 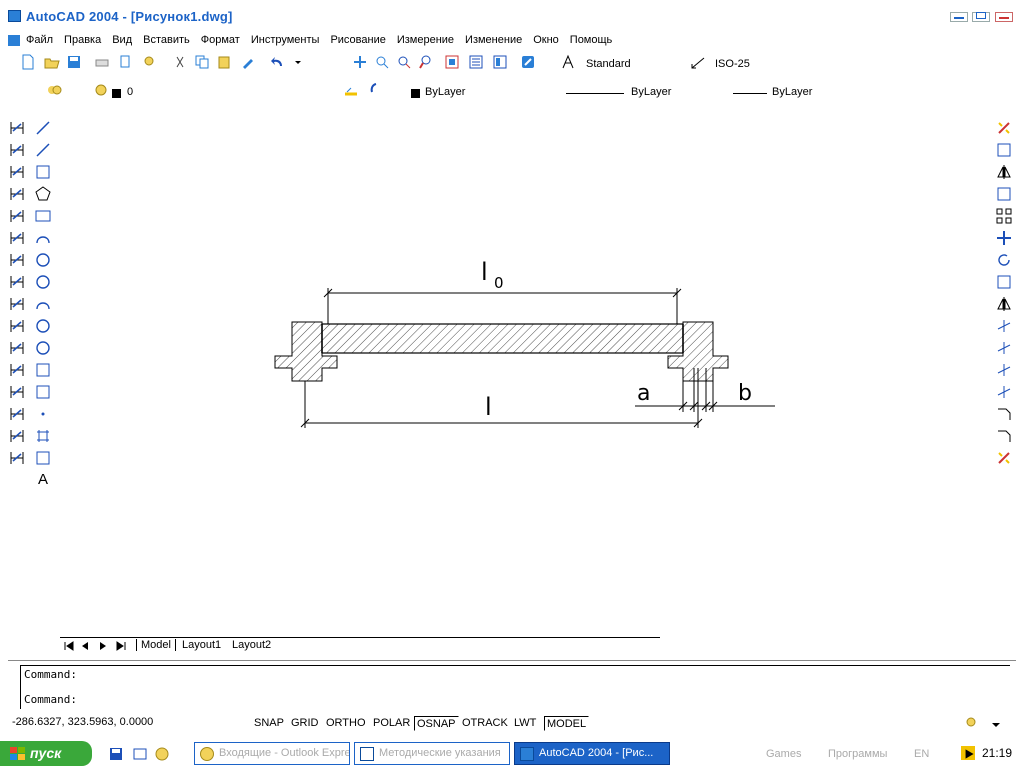 What do you see at coordinates (1004, 128) in the screenshot?
I see `erase-icon` at bounding box center [1004, 128].